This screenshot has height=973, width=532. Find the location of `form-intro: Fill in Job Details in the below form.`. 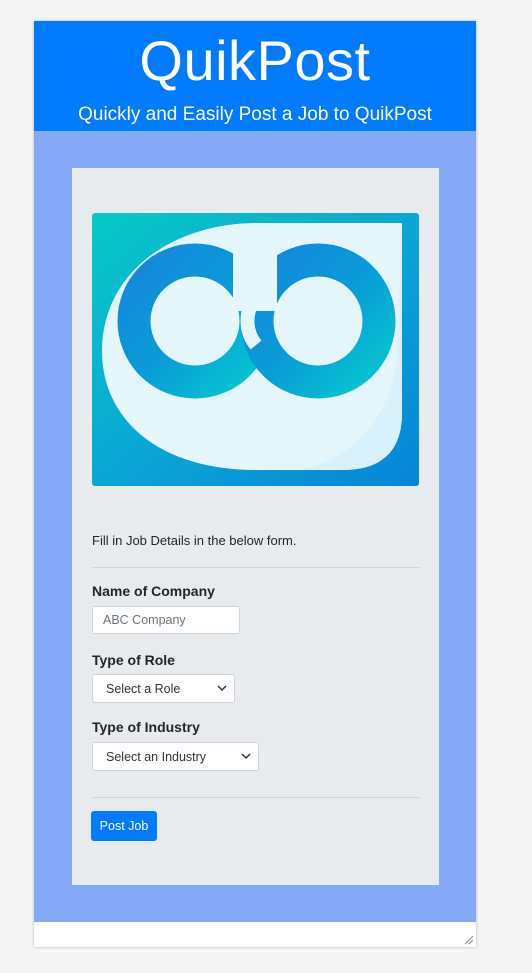

form-intro: Fill in Job Details in the below form. is located at coordinates (194, 540).